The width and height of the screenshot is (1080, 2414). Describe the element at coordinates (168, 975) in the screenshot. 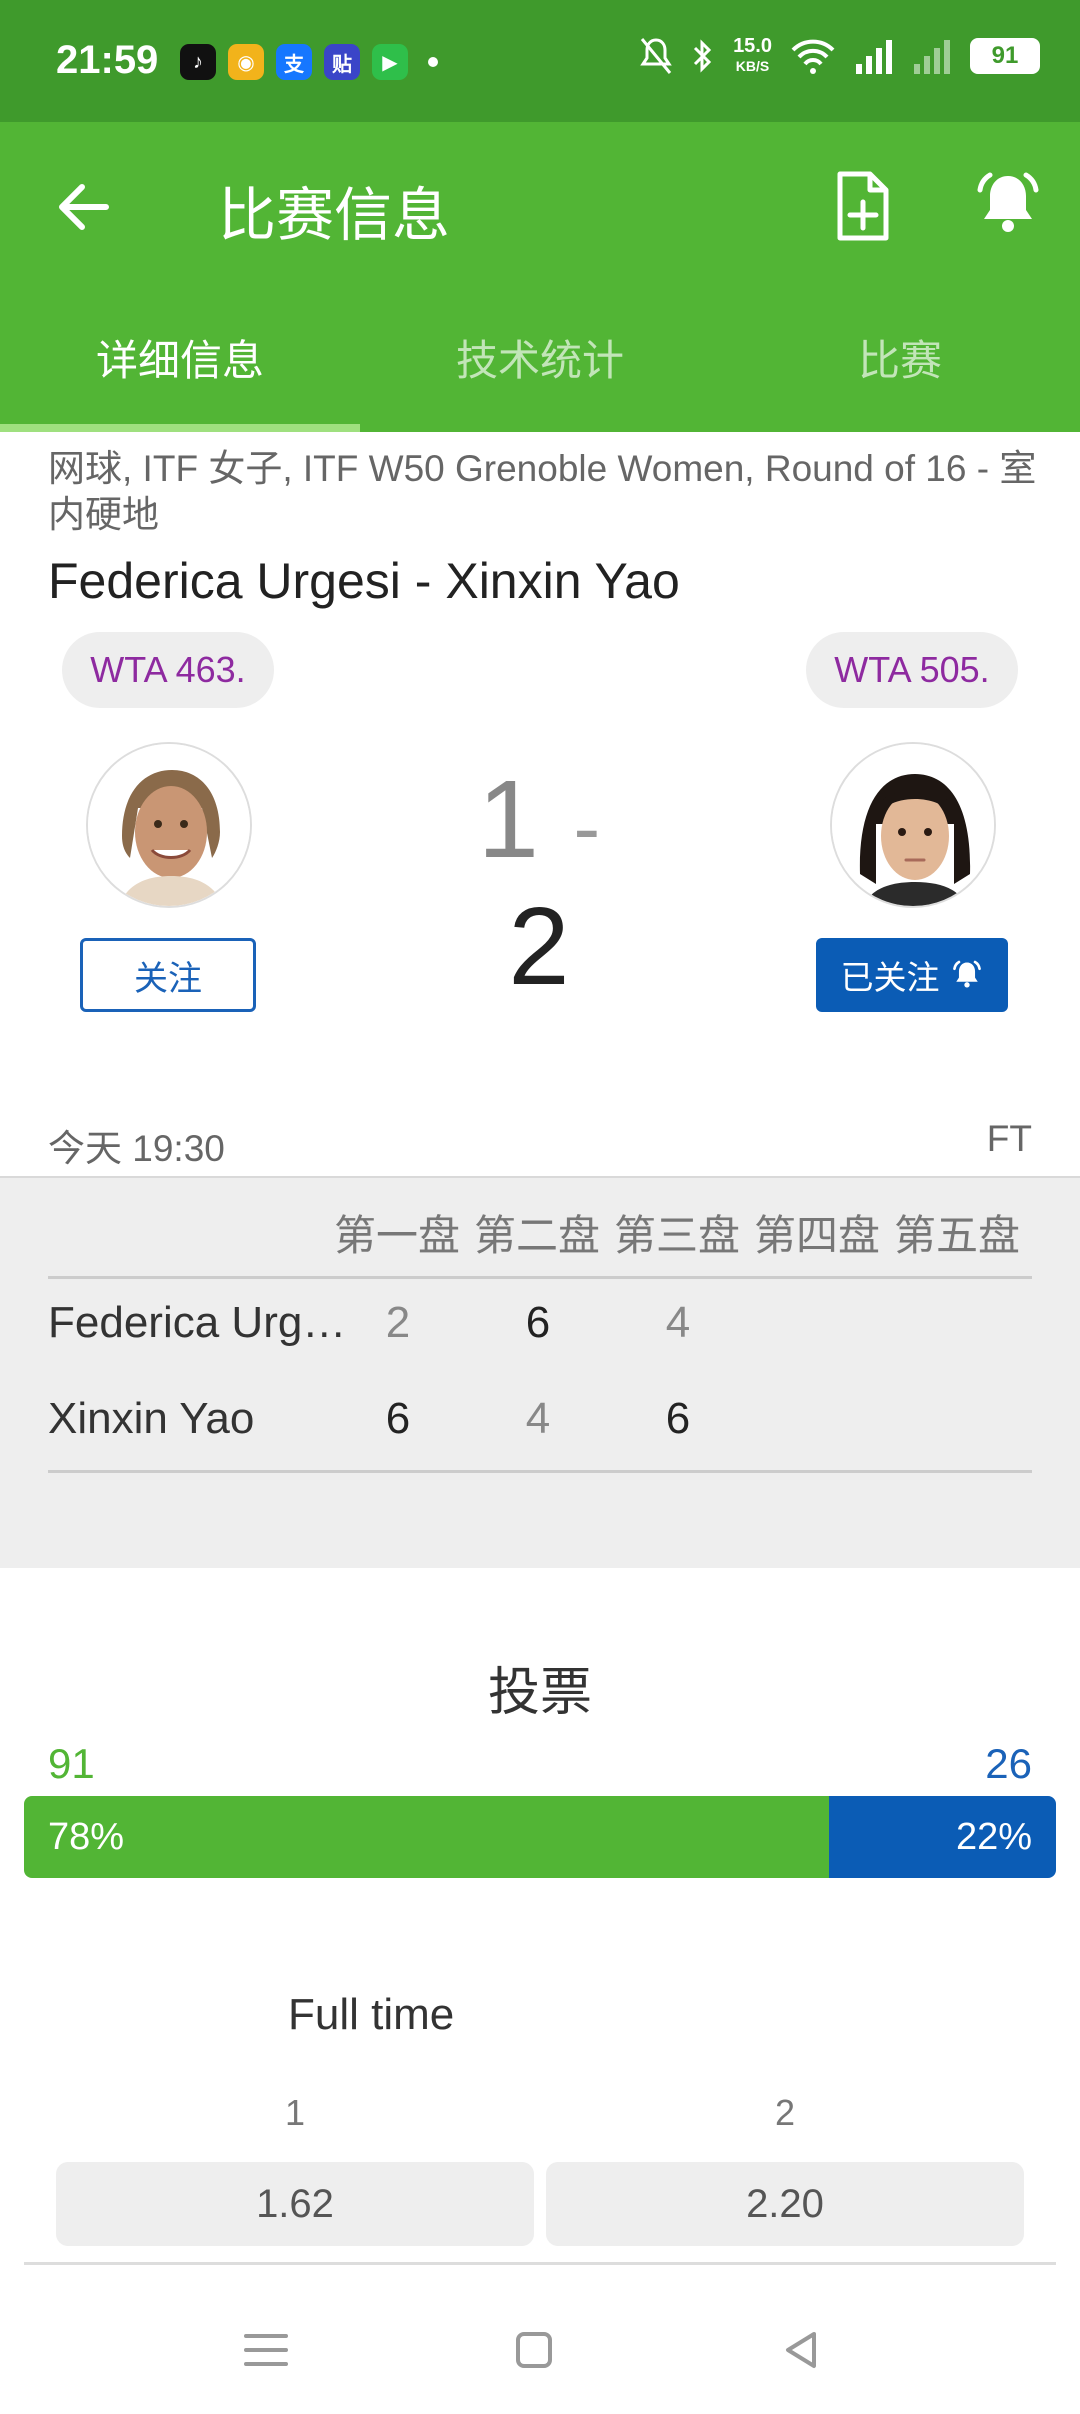

I see `follow-home-button: 关注` at that location.